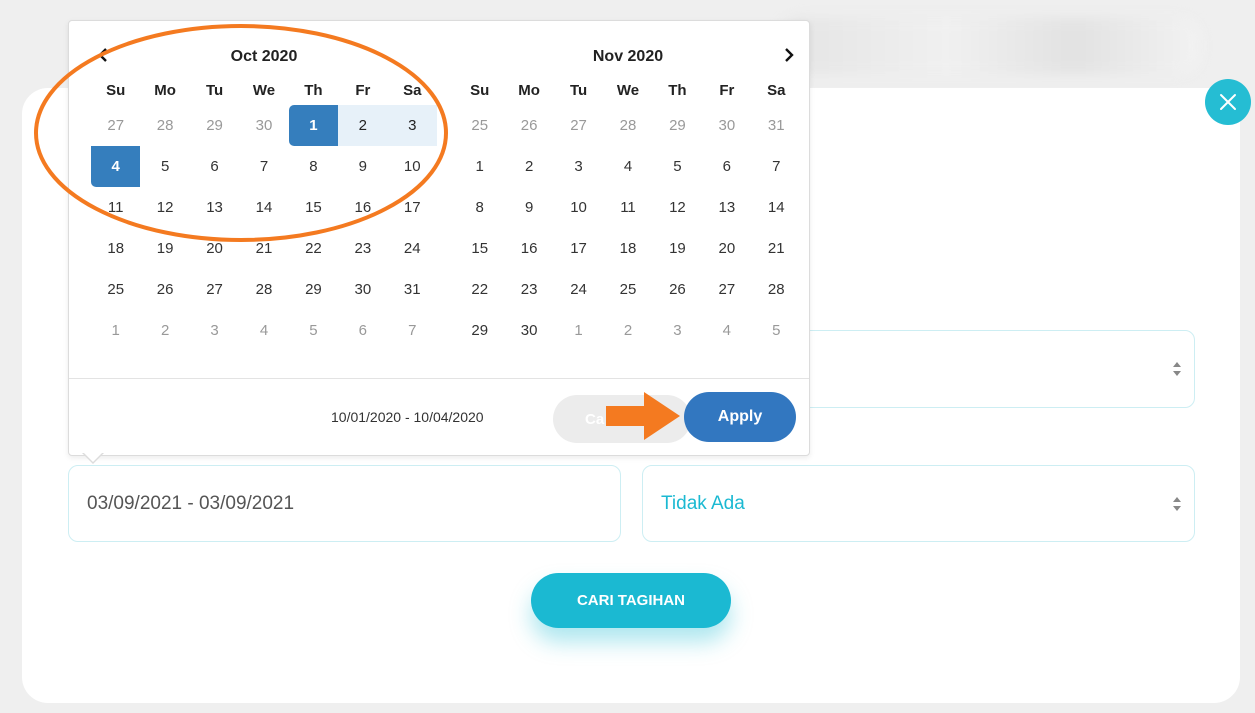  What do you see at coordinates (1177, 503) in the screenshot?
I see `sort-arrows-icon` at bounding box center [1177, 503].